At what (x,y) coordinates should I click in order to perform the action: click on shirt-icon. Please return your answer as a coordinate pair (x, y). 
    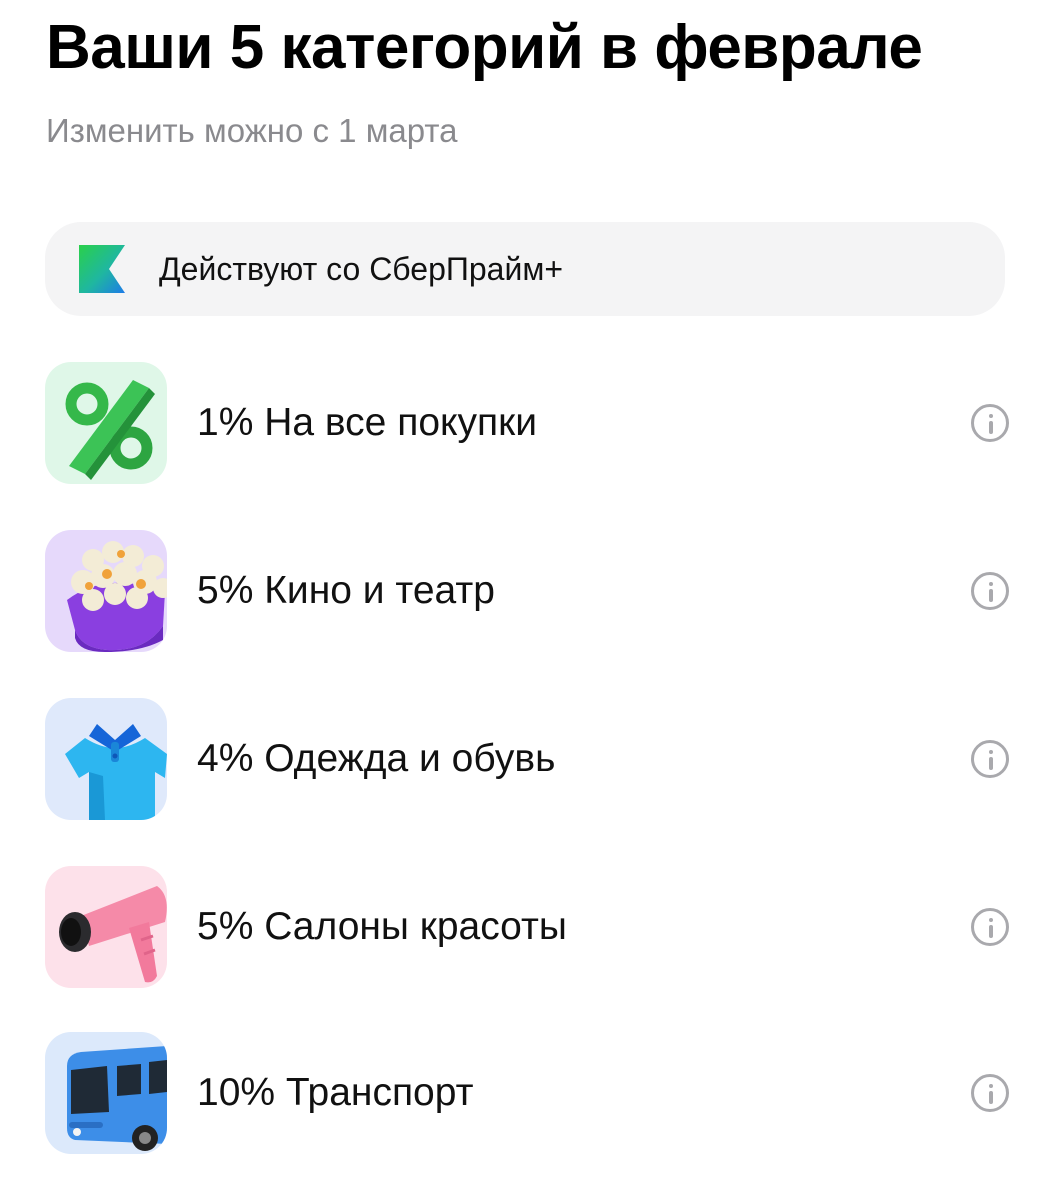
    Looking at the image, I should click on (106, 759).